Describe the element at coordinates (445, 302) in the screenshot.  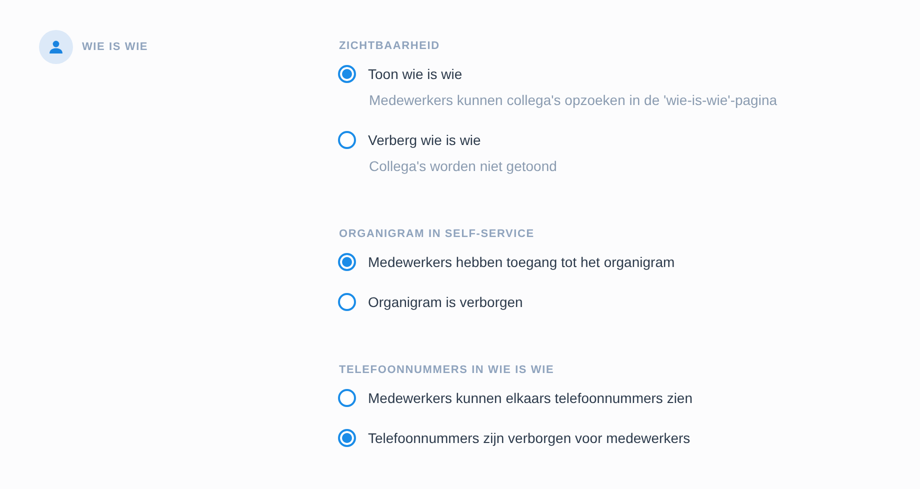
I see `option-label: Organigram is verborgen` at that location.